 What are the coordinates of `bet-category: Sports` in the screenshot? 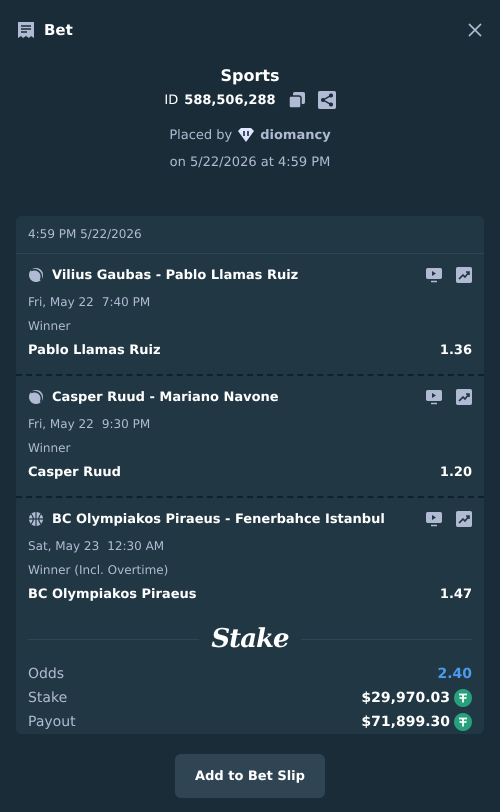 It's located at (250, 75).